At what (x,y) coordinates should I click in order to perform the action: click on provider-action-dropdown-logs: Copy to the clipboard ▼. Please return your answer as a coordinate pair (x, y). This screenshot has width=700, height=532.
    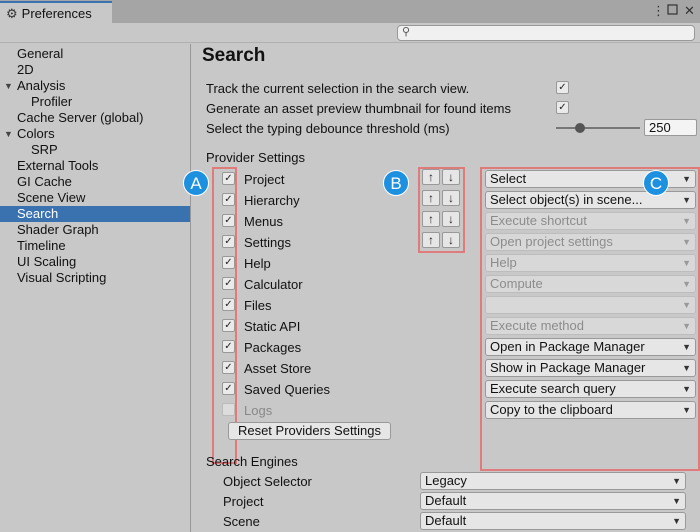
    Looking at the image, I should click on (590, 410).